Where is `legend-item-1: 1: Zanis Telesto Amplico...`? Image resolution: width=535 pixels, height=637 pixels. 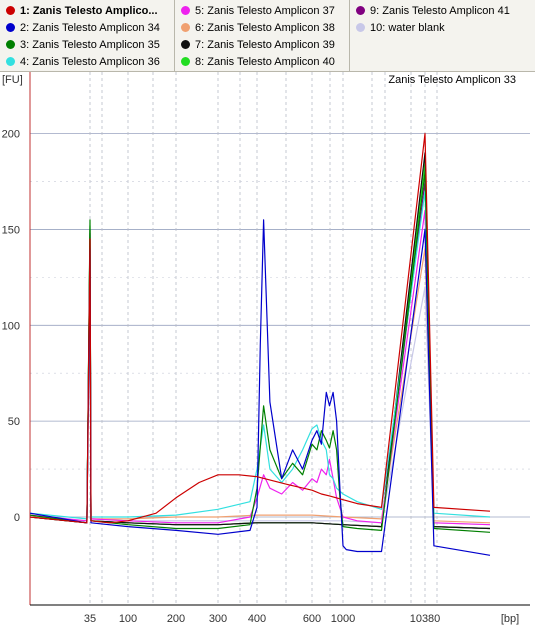
legend-item-1: 1: Zanis Telesto Amplico... is located at coordinates (82, 11).